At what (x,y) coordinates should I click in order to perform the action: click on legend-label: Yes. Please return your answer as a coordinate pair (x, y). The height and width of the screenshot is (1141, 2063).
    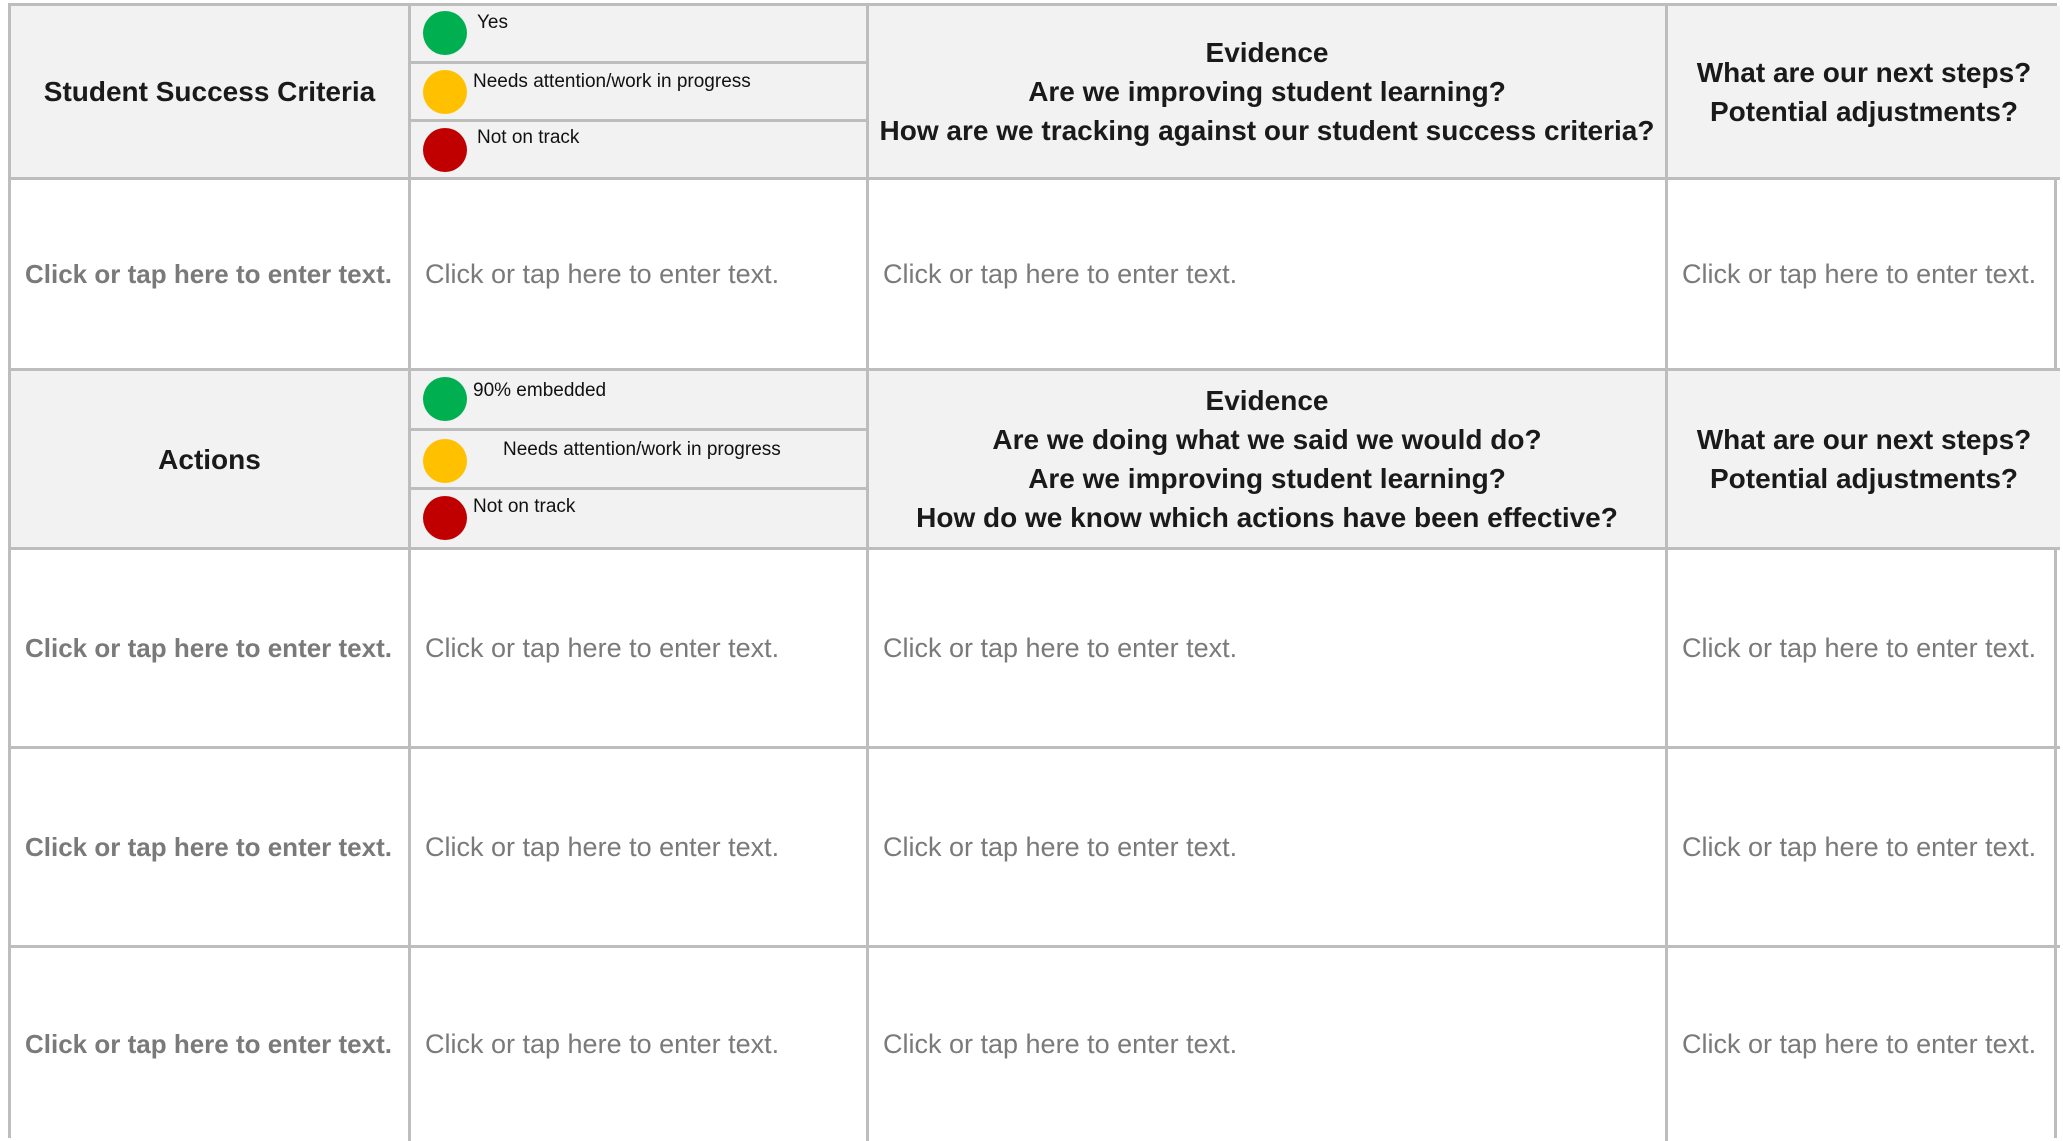
    Looking at the image, I should click on (492, 22).